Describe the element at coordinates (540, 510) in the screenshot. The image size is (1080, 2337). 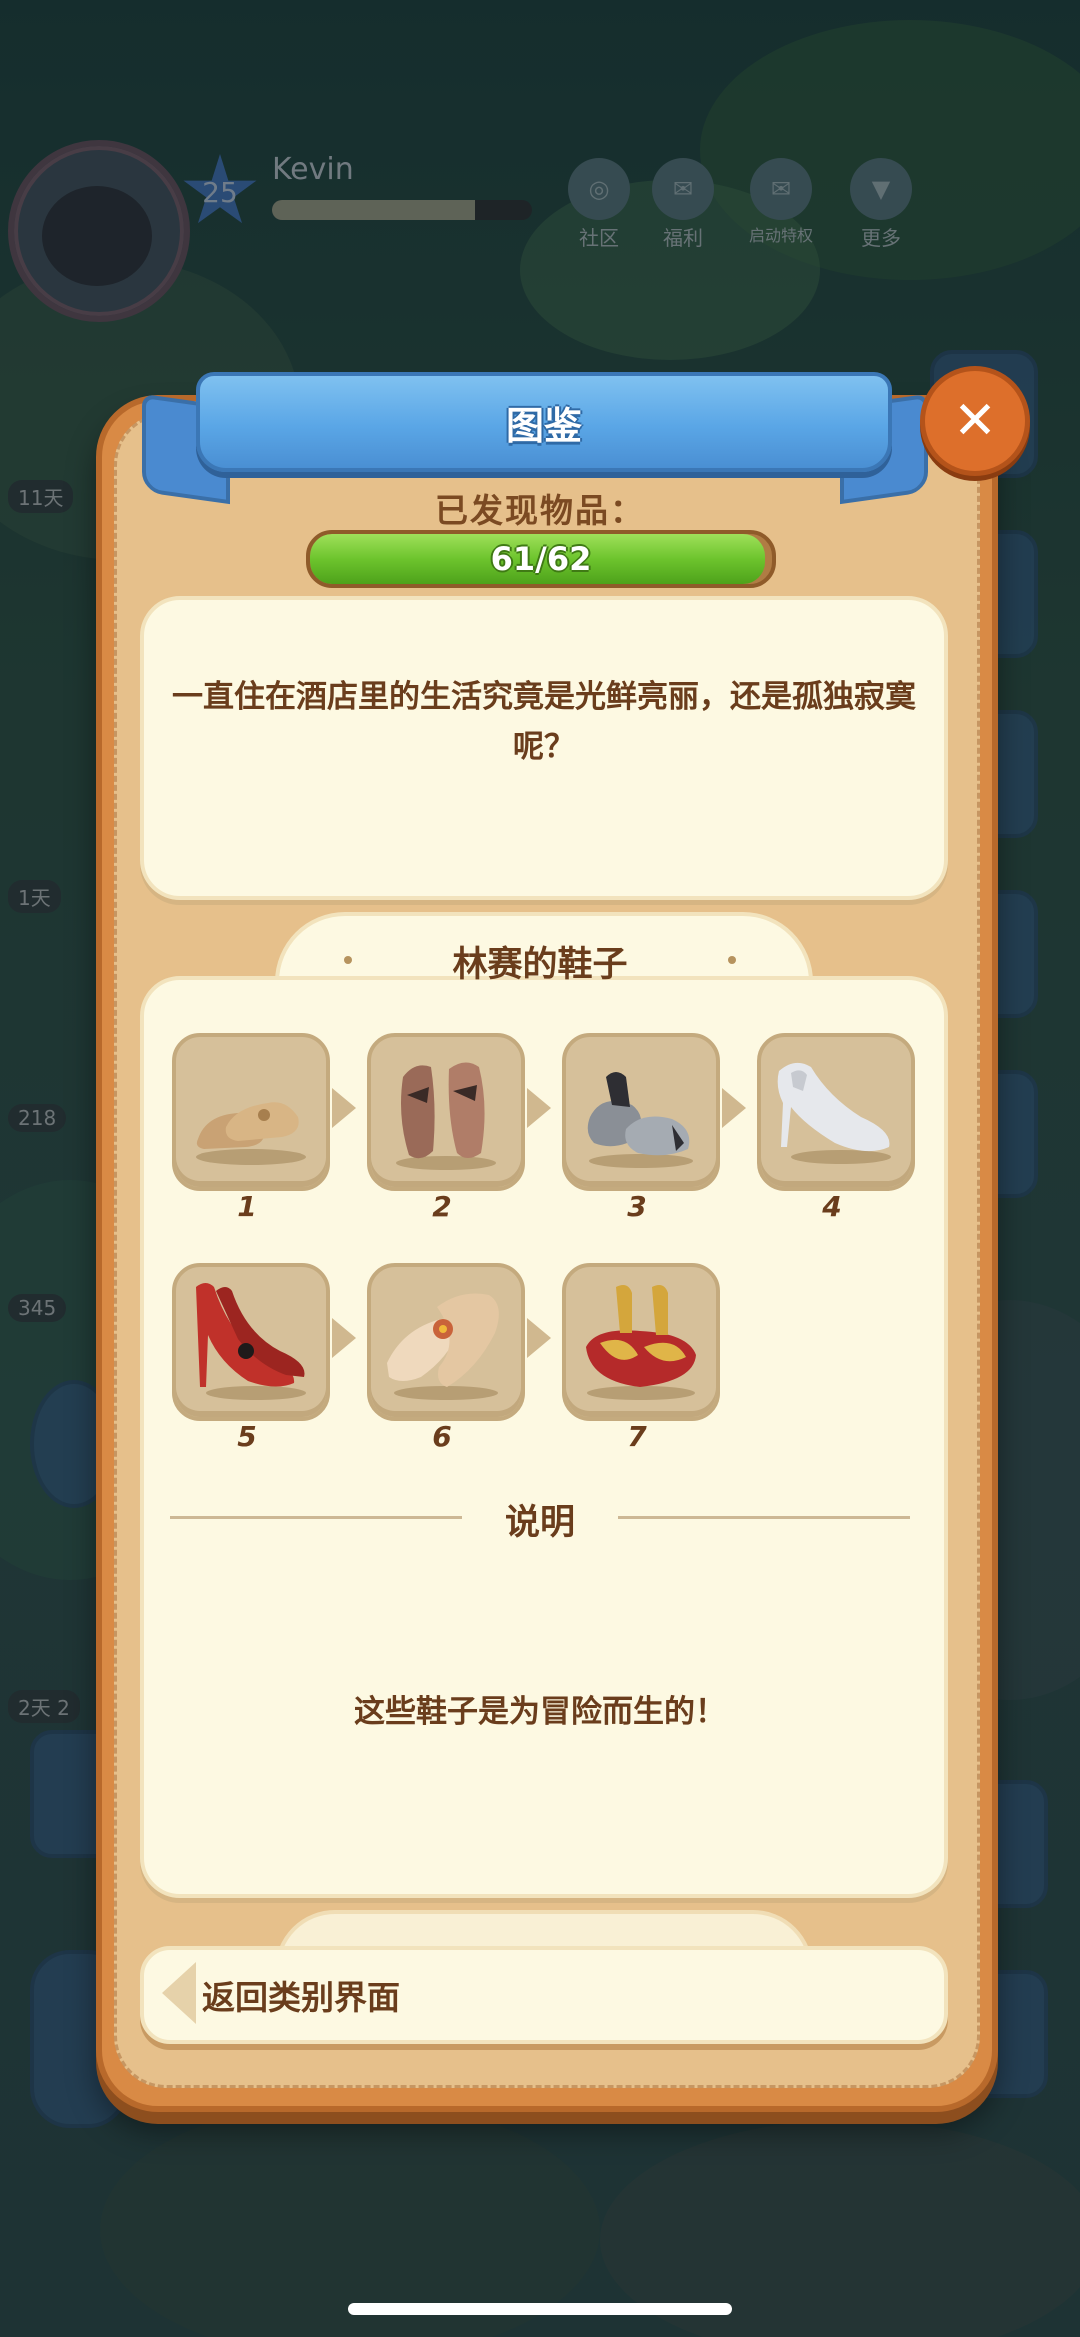
I see `found-items-label: 已发现物品：` at that location.